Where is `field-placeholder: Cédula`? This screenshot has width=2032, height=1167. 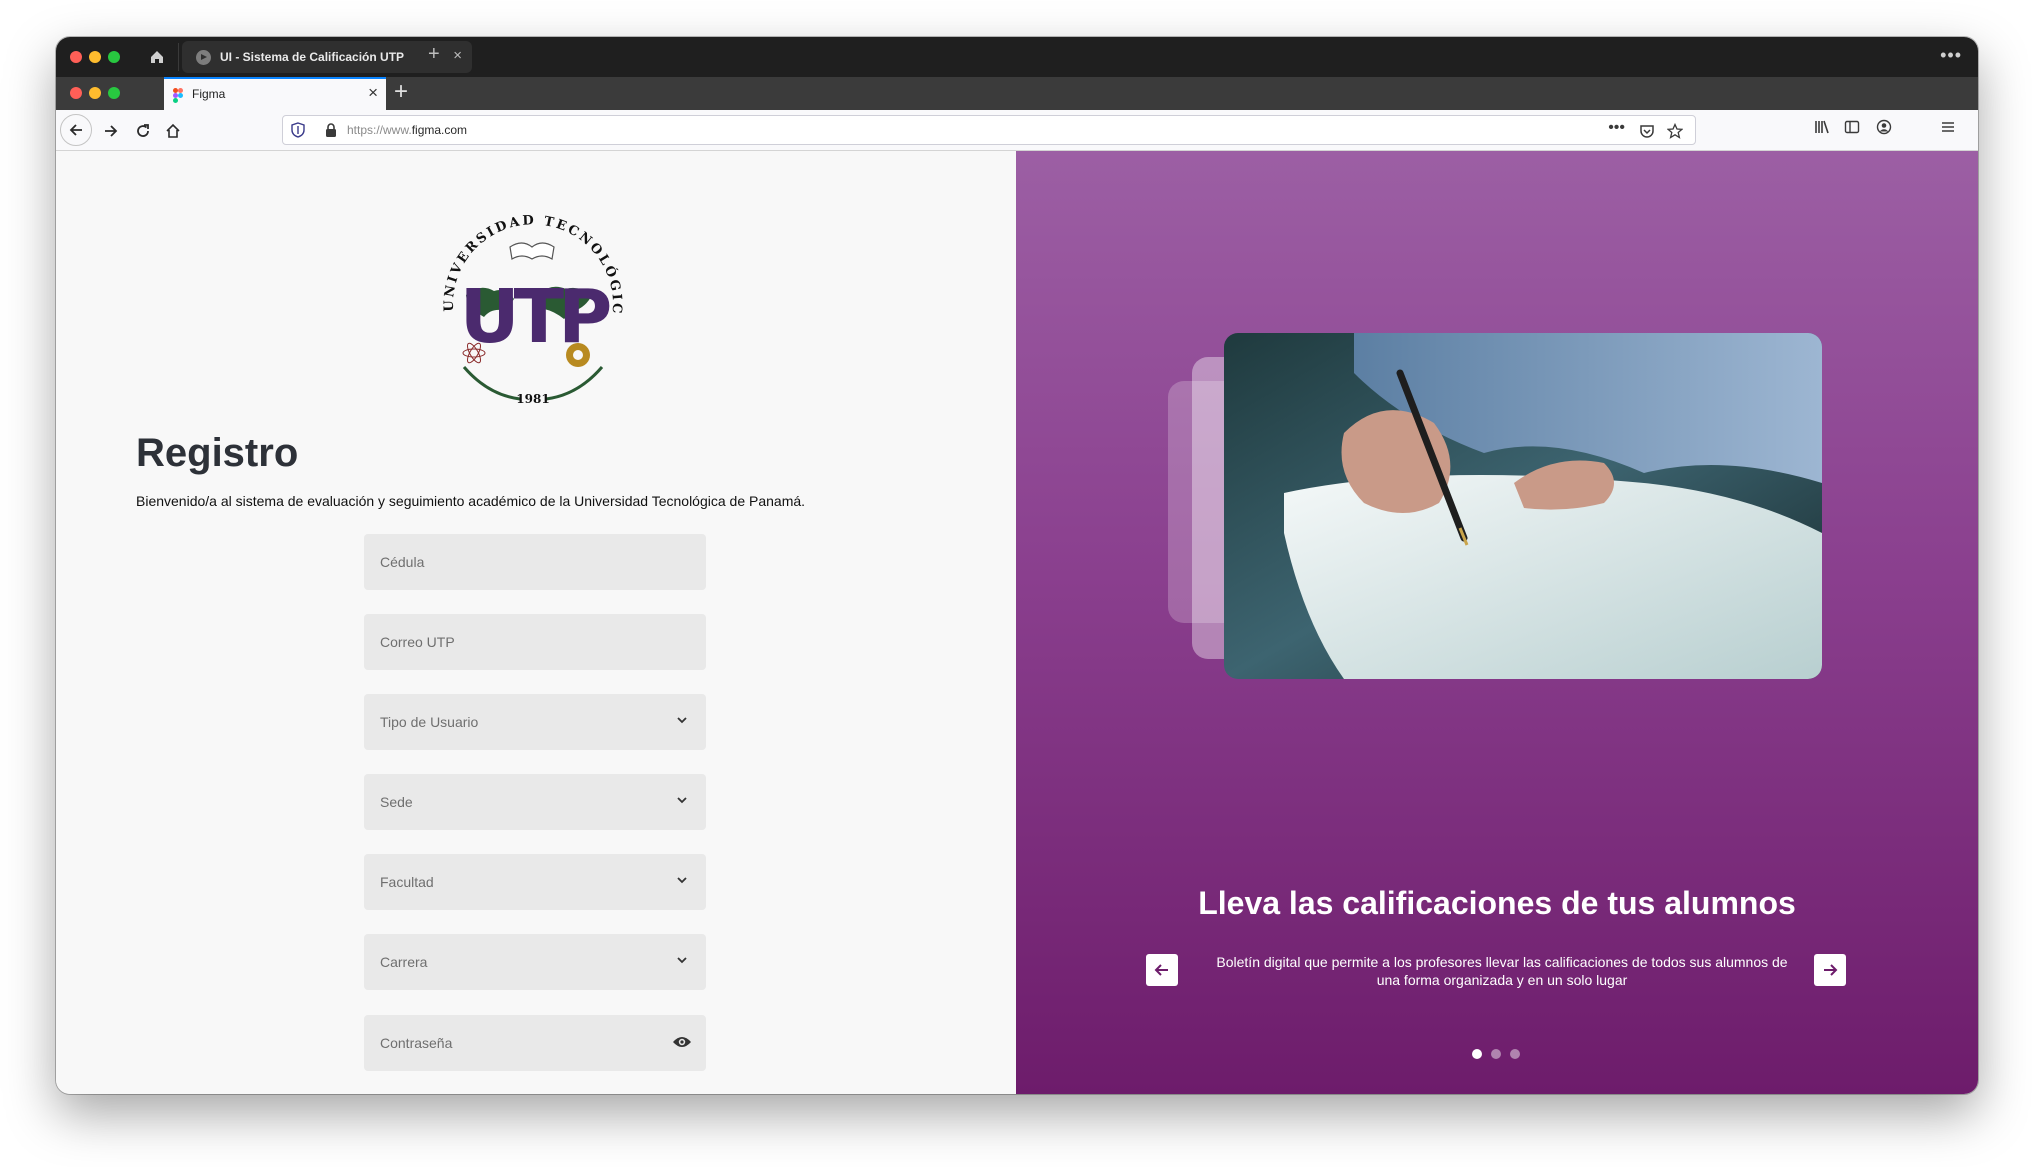 field-placeholder: Cédula is located at coordinates (402, 562).